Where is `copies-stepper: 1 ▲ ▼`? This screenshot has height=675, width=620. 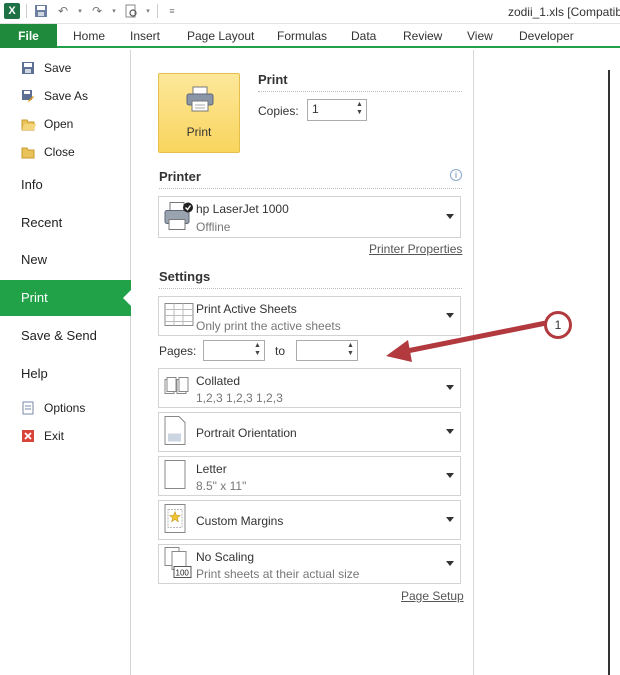 copies-stepper: 1 ▲ ▼ is located at coordinates (337, 110).